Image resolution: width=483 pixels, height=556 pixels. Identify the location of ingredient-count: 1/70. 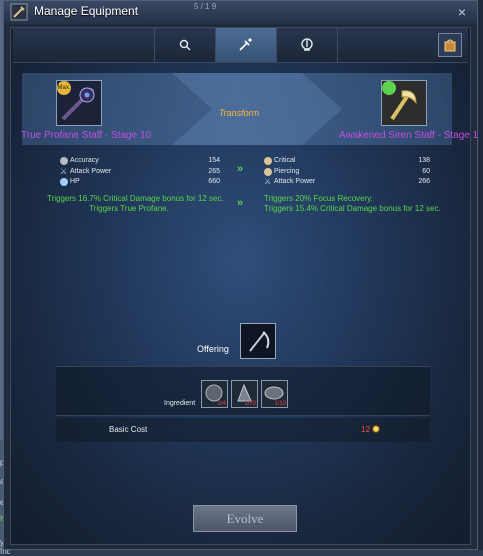
(250, 404).